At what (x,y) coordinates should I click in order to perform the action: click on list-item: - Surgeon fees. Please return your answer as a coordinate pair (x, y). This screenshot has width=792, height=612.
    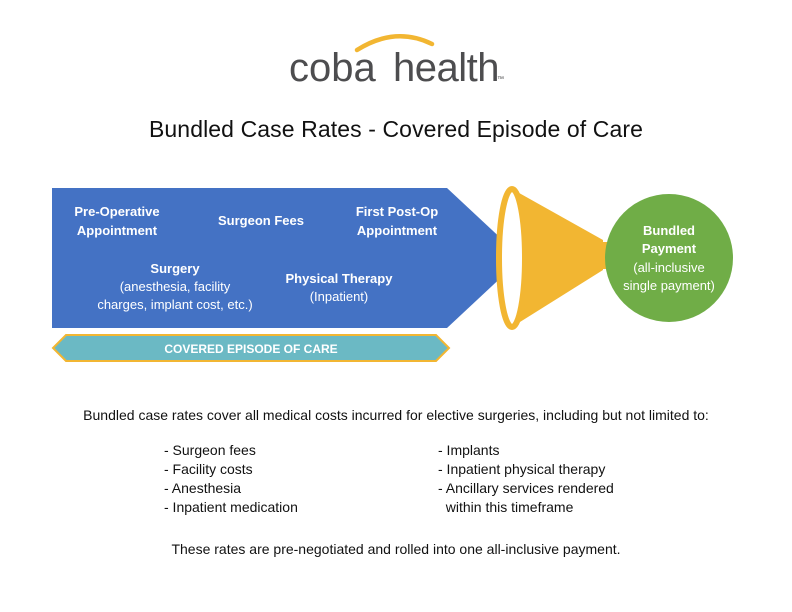
    Looking at the image, I should click on (210, 450).